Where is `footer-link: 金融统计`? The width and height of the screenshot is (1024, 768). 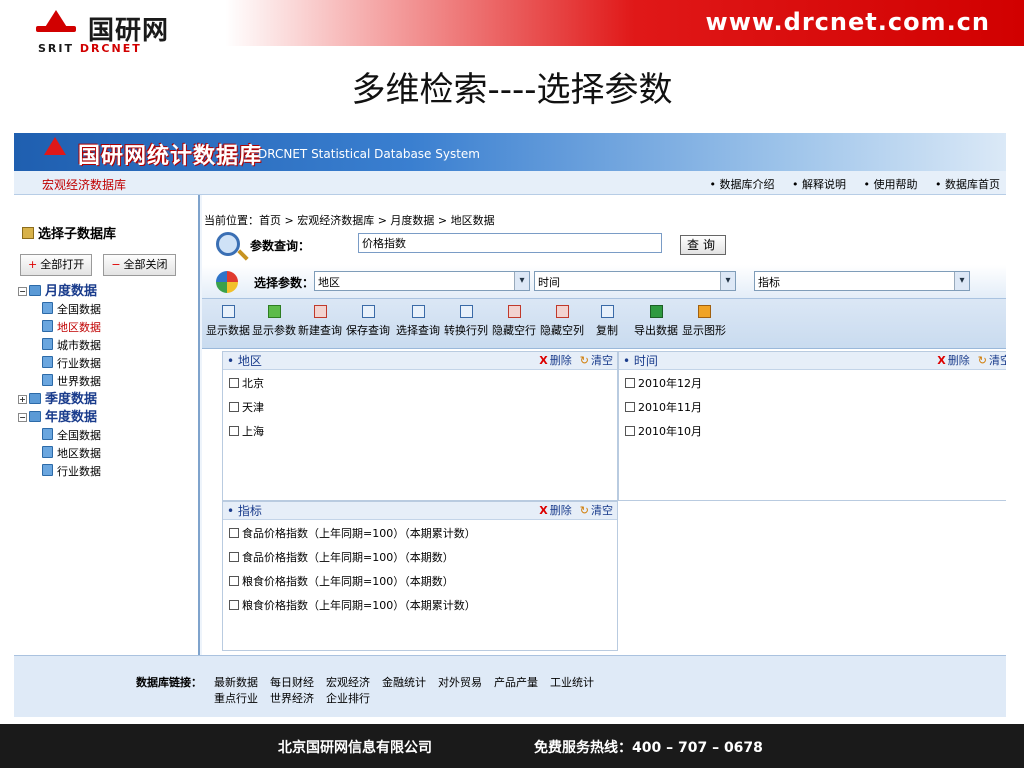
footer-link: 金融统计 is located at coordinates (404, 682).